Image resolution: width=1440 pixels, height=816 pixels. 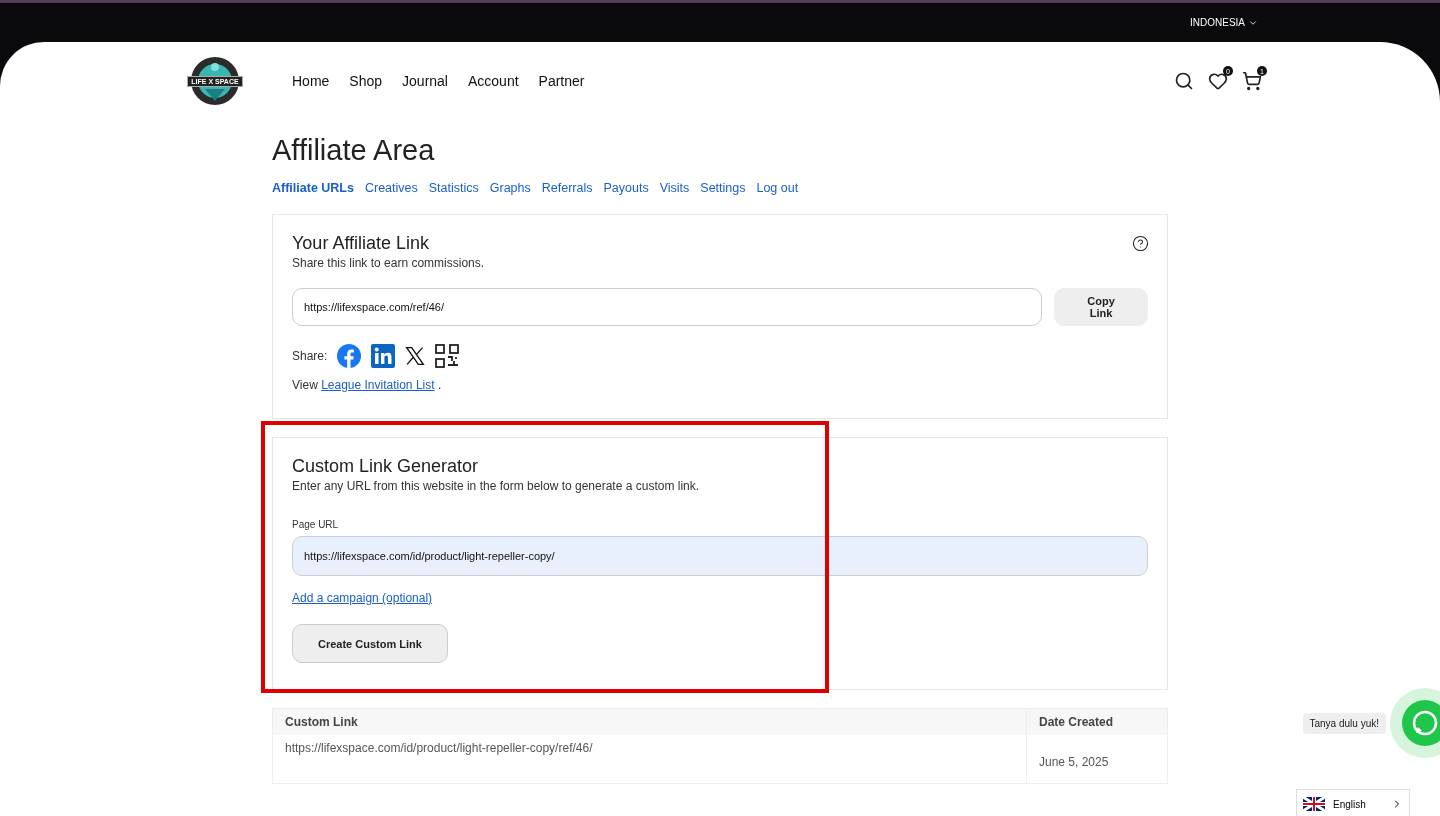 I want to click on page-url-field: https://lifexspace.com/id/product/light-repeller-copy/, so click(x=720, y=556).